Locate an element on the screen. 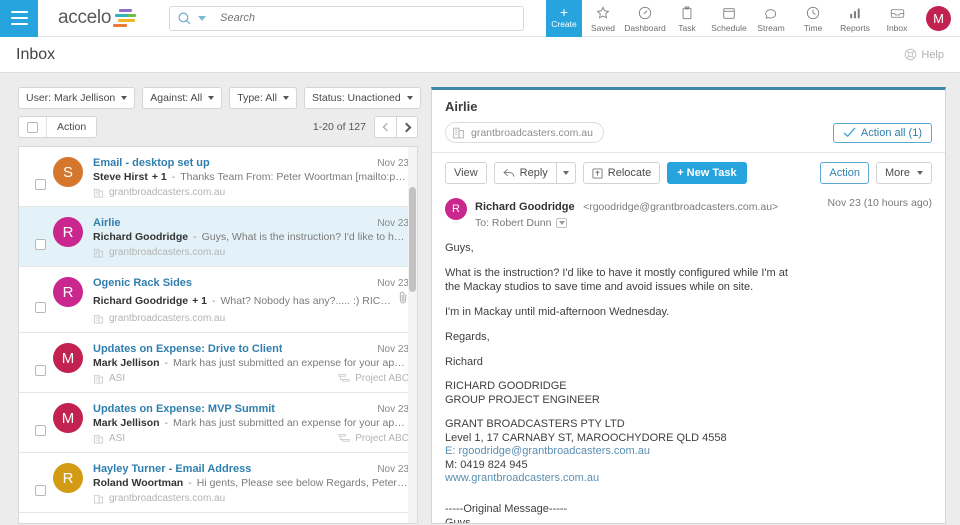 Image resolution: width=960 pixels, height=525 pixels. bulk-action-button: Action is located at coordinates (71, 127).